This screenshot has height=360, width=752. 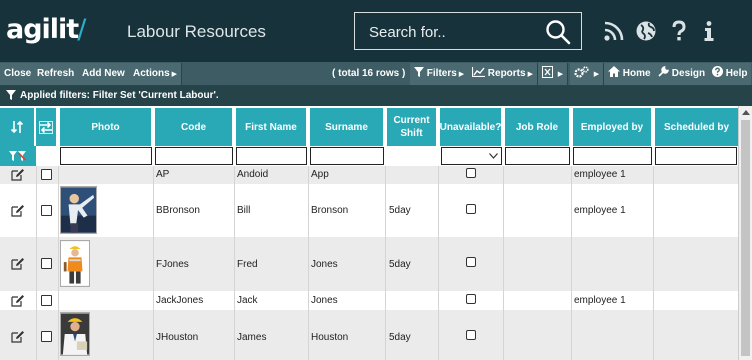 I want to click on column-filter-row, so click(x=369, y=156).